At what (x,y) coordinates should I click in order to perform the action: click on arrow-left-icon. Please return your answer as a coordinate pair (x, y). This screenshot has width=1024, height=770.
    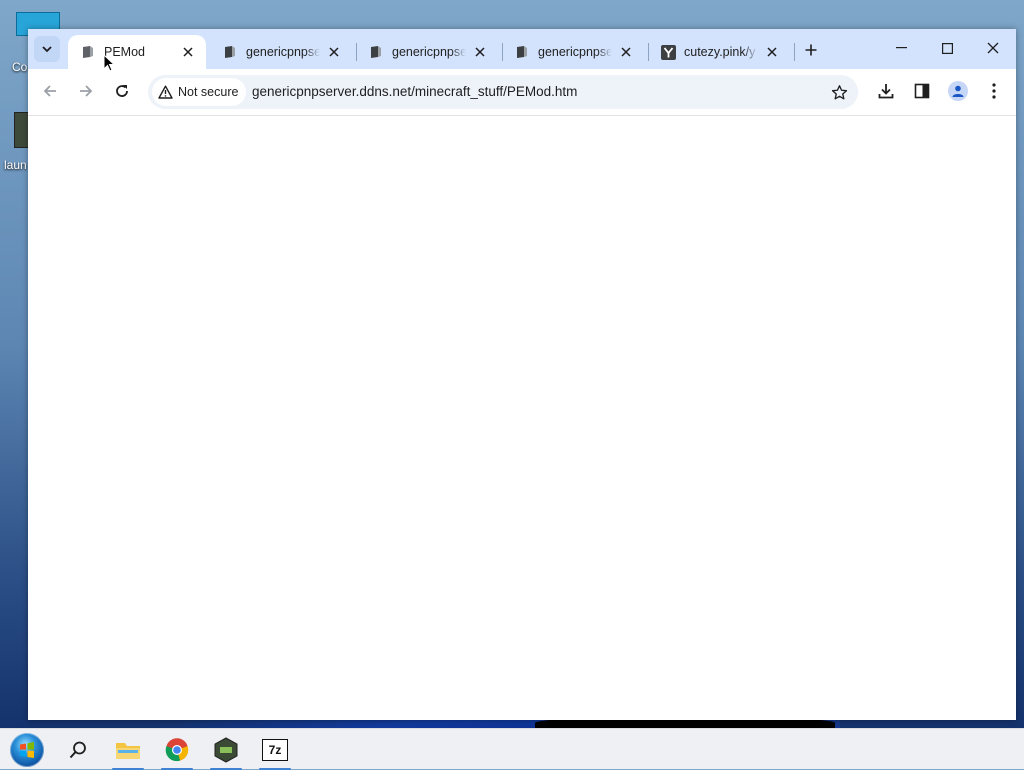
    Looking at the image, I should click on (49, 91).